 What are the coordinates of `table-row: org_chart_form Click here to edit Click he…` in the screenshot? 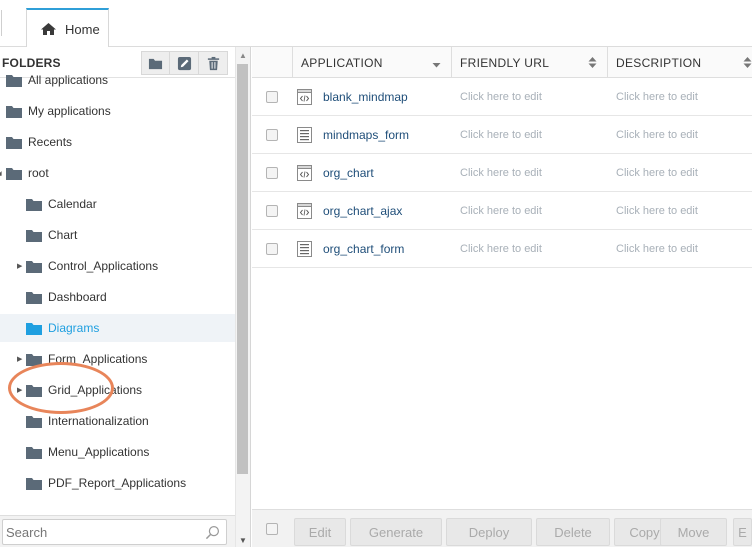 It's located at (502, 249).